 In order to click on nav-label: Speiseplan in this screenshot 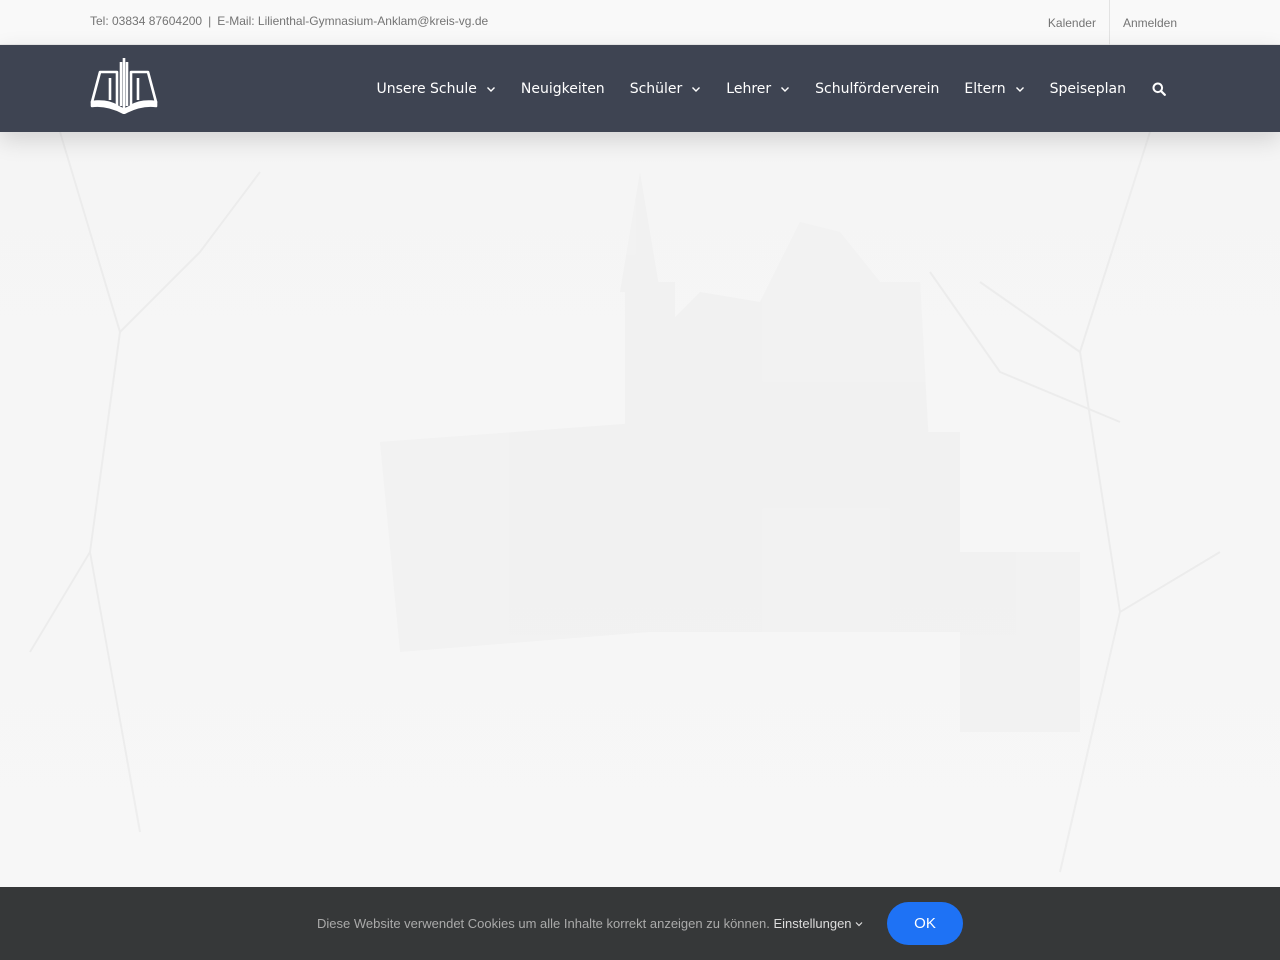, I will do `click(1087, 88)`.